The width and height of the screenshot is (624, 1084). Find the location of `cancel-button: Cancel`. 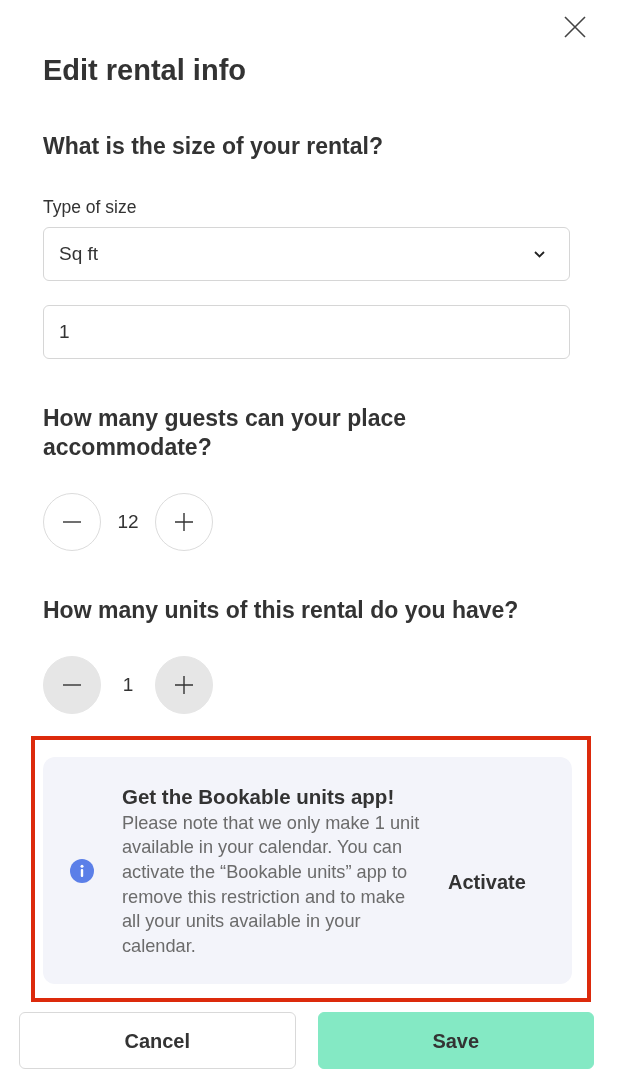

cancel-button: Cancel is located at coordinates (157, 1040).